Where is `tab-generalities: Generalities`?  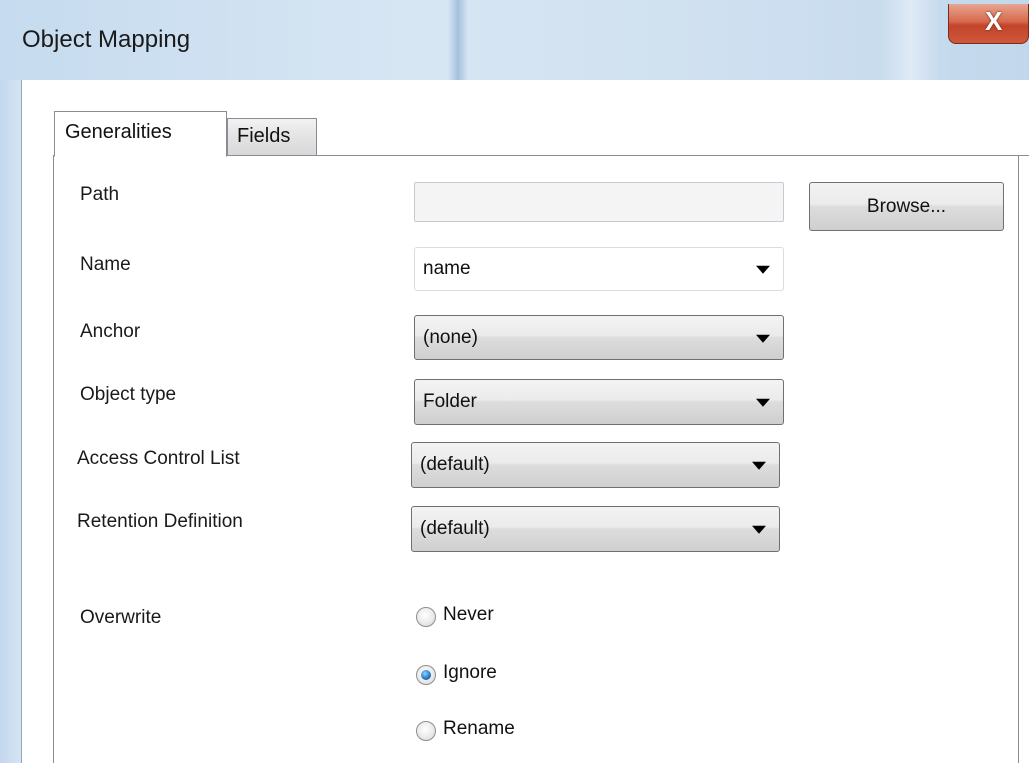
tab-generalities: Generalities is located at coordinates (140, 134).